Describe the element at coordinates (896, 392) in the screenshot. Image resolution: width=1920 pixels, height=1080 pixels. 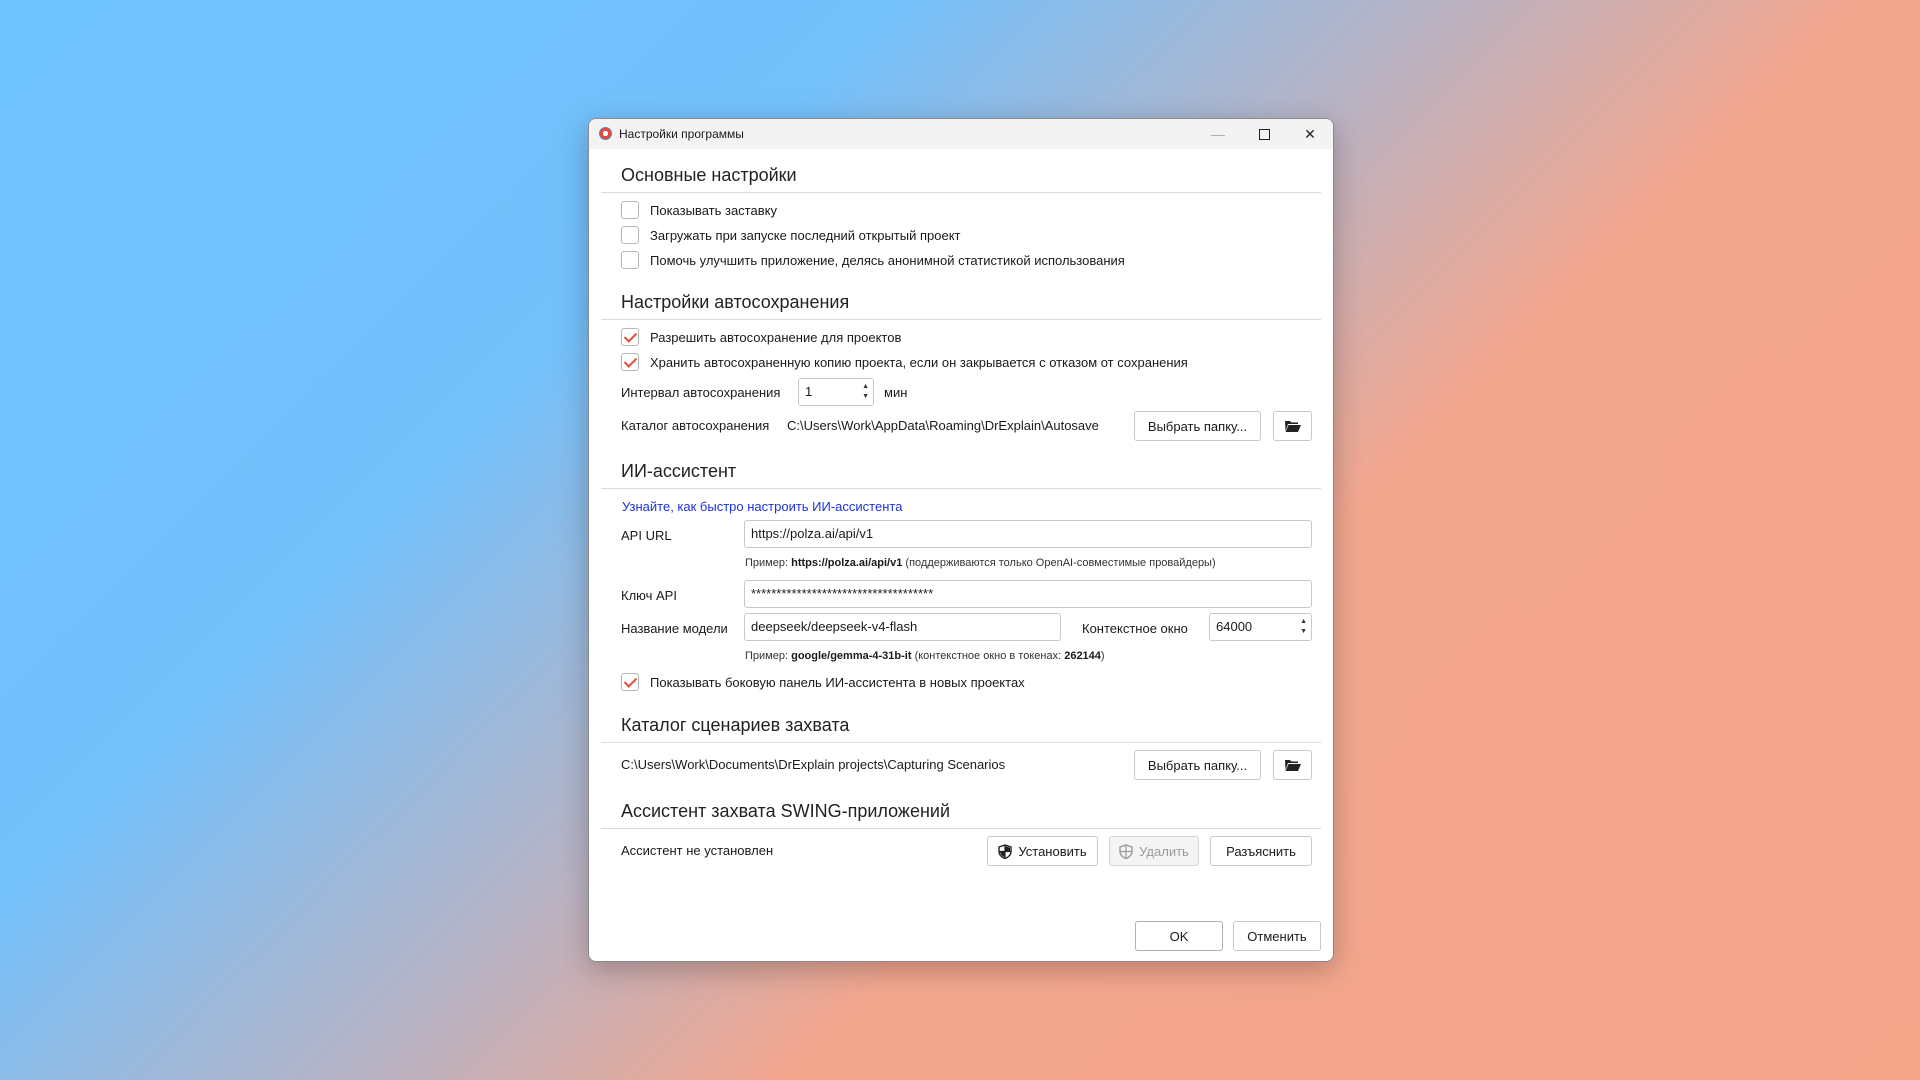
I see `autosave-interval-unit: мин` at that location.